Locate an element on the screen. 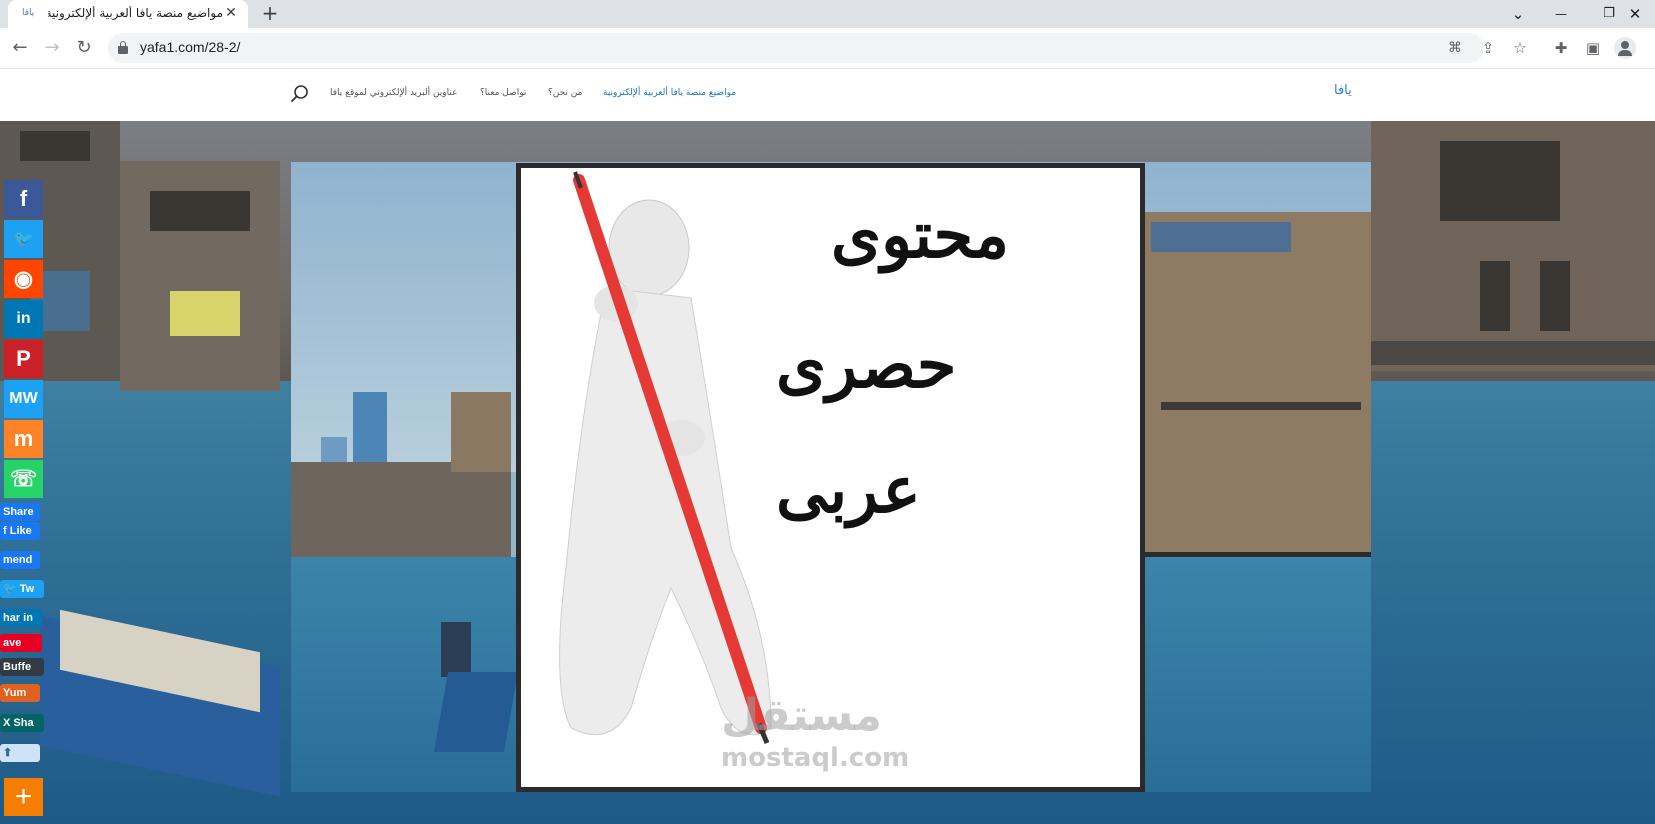  translate-icon: ⌘ is located at coordinates (1455, 48).